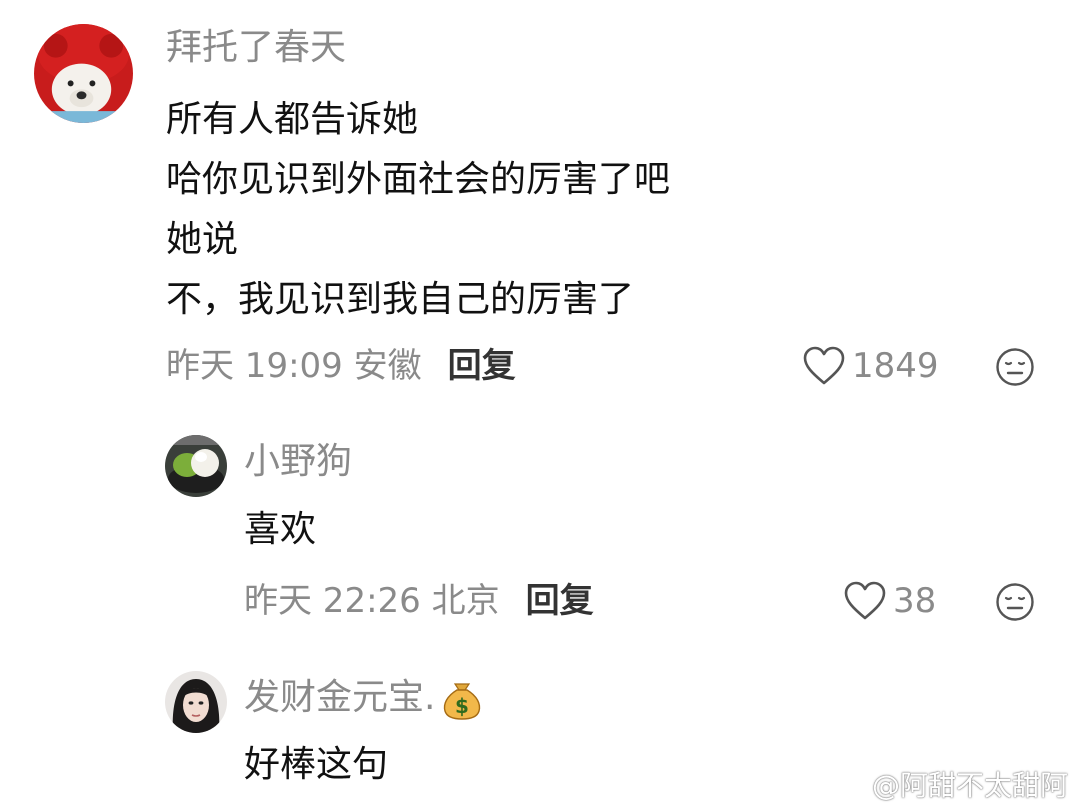 The height and width of the screenshot is (809, 1080). Describe the element at coordinates (889, 601) in the screenshot. I see `like-button: 38` at that location.